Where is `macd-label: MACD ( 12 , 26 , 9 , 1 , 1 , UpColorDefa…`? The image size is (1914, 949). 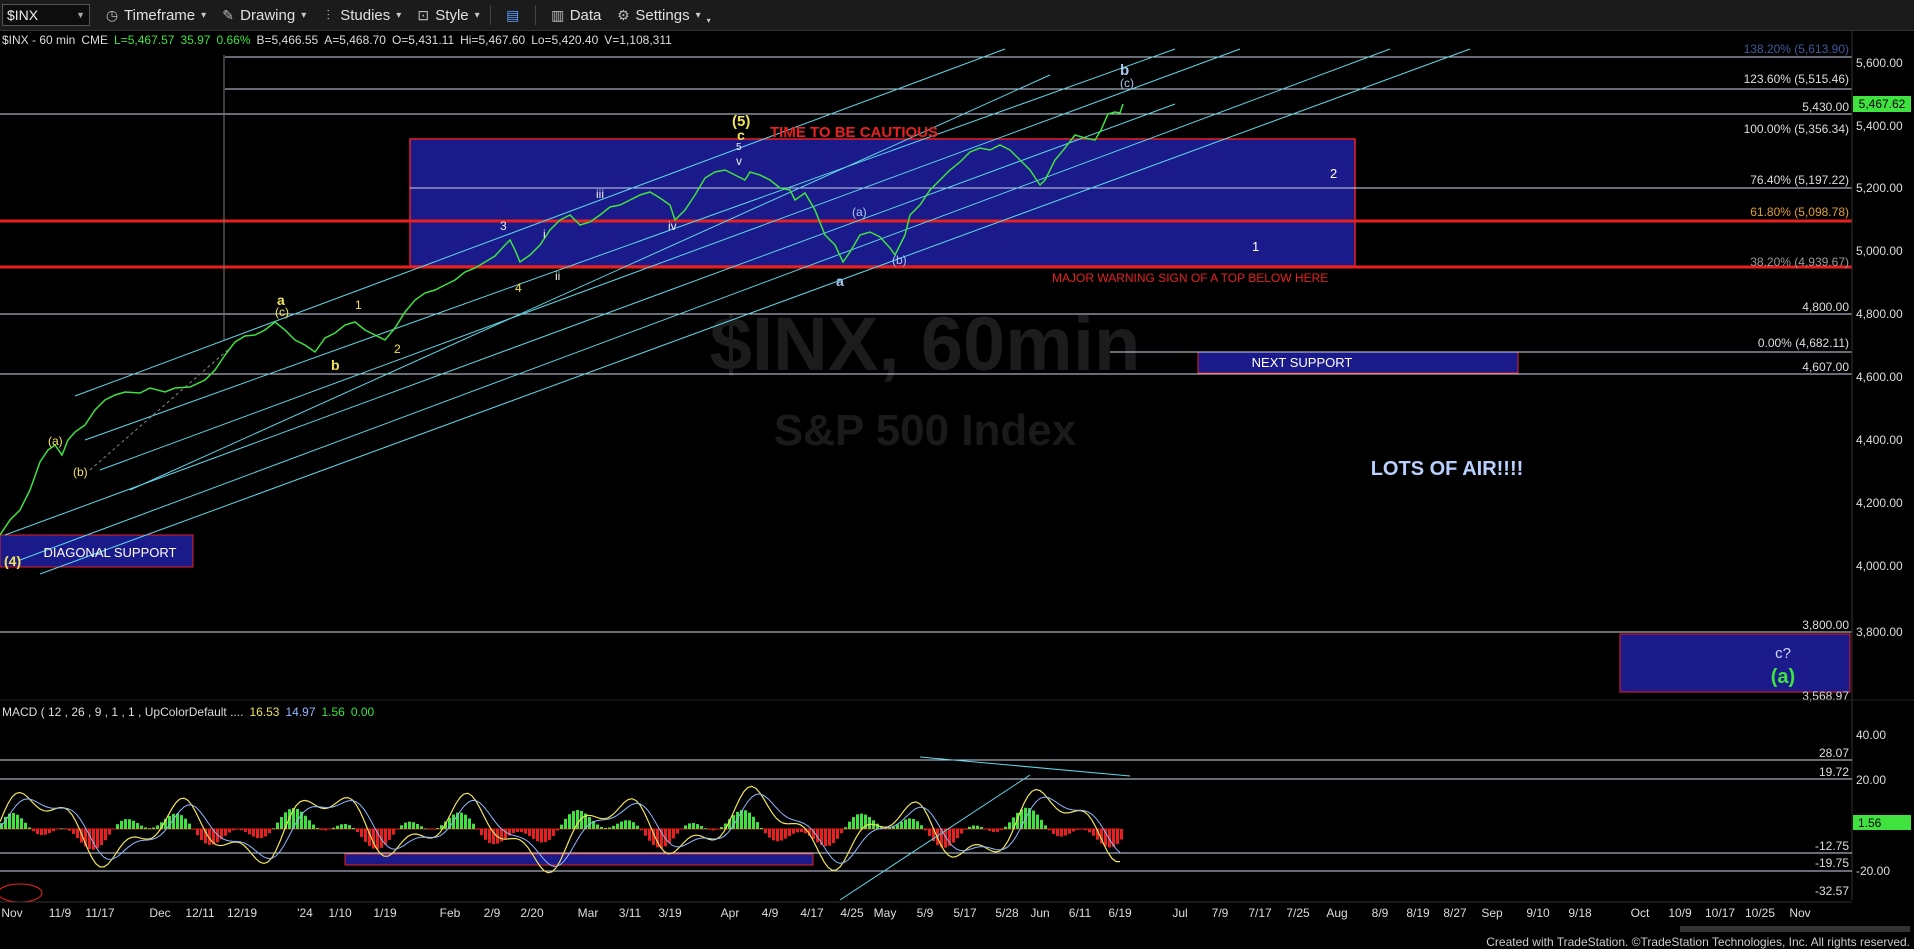
macd-label: MACD ( 12 , 26 , 9 , 1 , 1 , UpColorDefa… is located at coordinates (123, 712).